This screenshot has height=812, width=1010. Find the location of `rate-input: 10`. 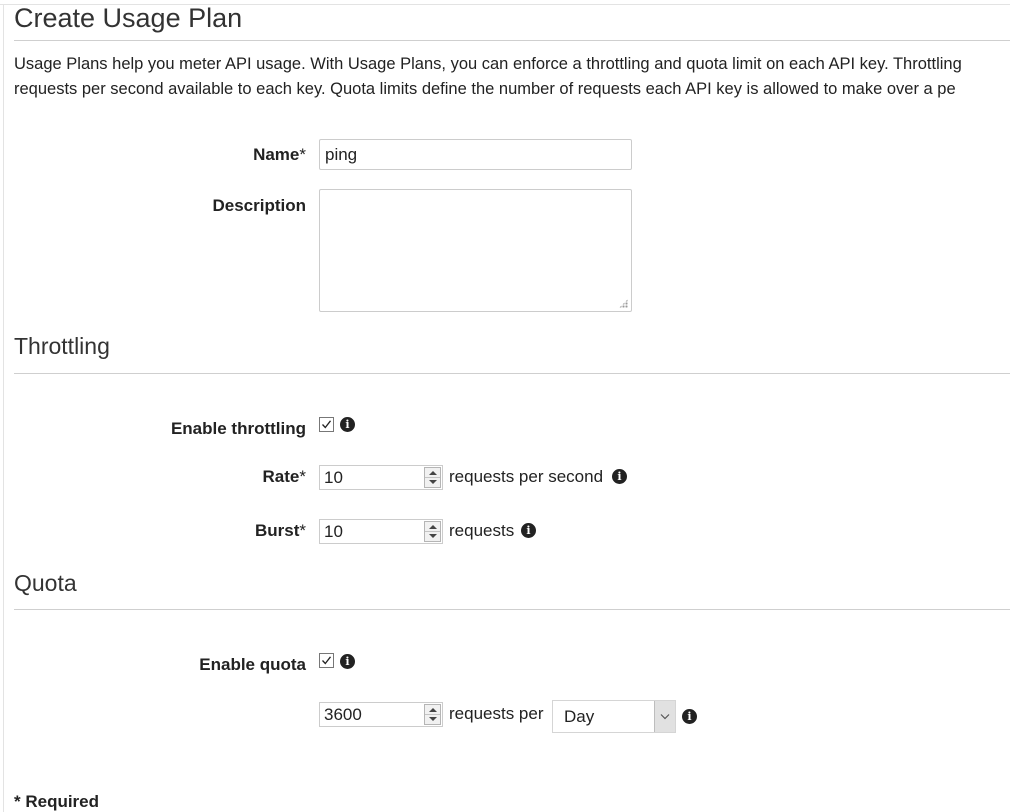

rate-input: 10 is located at coordinates (381, 477).